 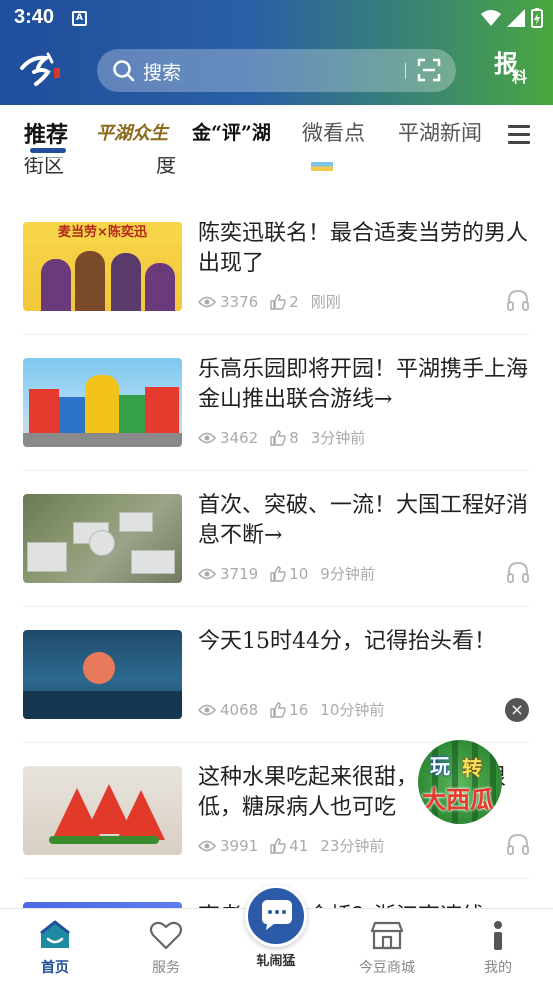 I want to click on article-item: 乐高乐园即将开园！平湖携手上海金山推出联合游线→ 3462 8 3分钟前, so click(x=276, y=425).